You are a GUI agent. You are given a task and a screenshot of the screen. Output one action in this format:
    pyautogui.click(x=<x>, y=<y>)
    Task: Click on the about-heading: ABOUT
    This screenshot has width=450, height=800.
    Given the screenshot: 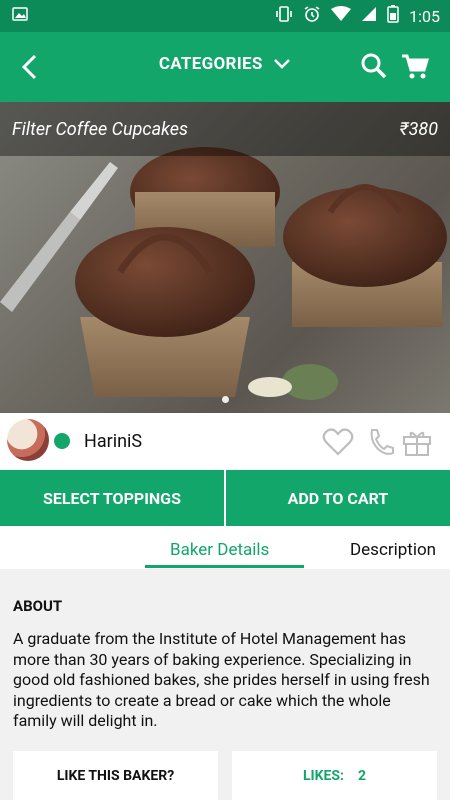 What is the action you would take?
    pyautogui.click(x=38, y=606)
    